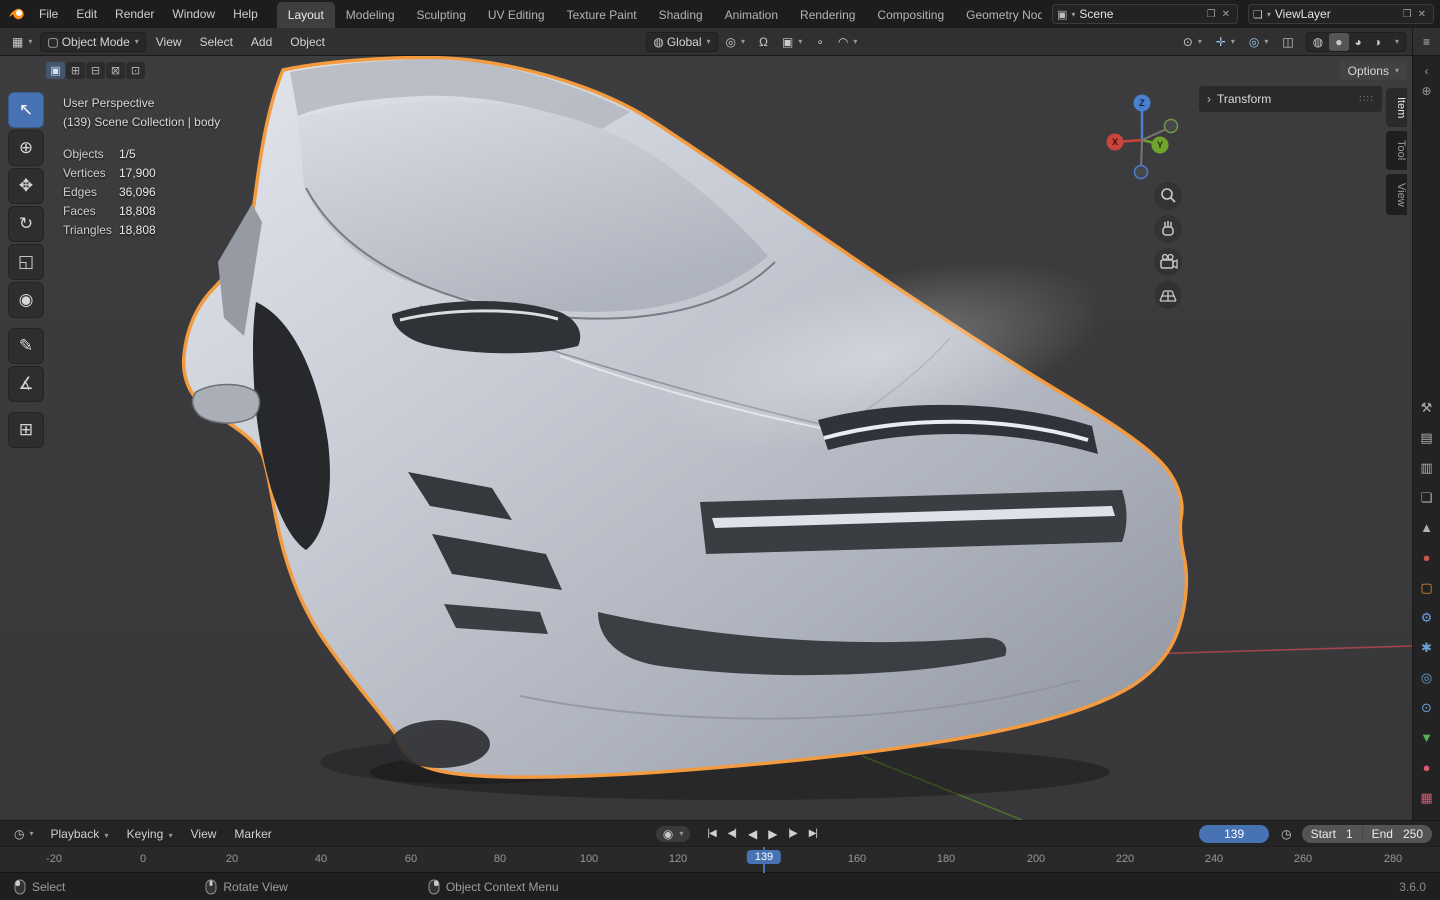 Image resolution: width=1440 pixels, height=900 pixels. Describe the element at coordinates (1211, 14) in the screenshot. I see `new-scene-icon: ❐` at that location.